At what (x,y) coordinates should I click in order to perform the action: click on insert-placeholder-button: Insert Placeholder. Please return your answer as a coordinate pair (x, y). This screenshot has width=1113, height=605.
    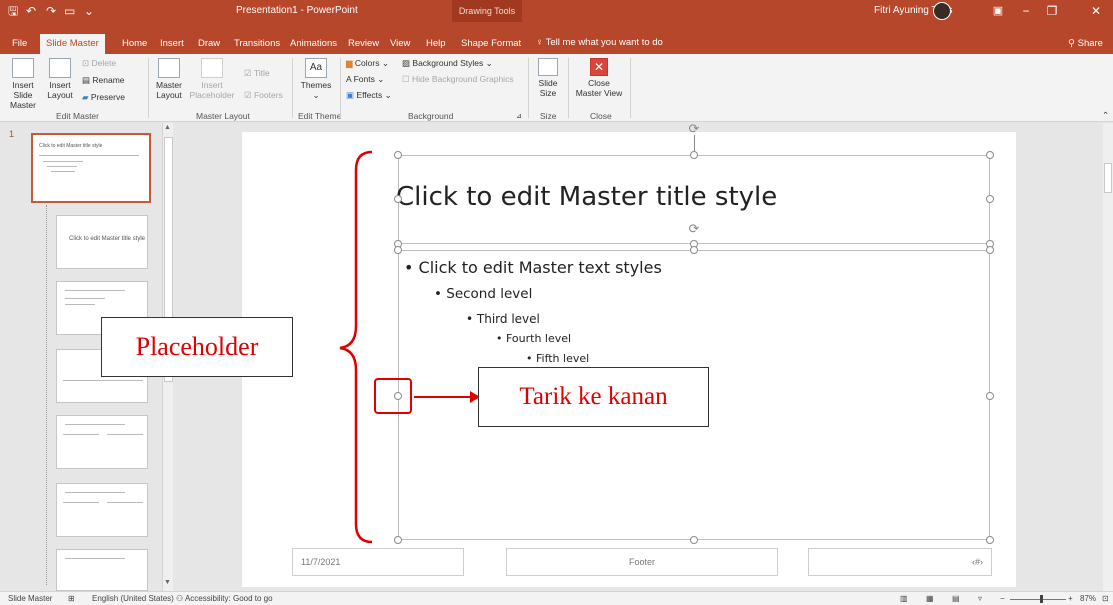
    Looking at the image, I should click on (212, 79).